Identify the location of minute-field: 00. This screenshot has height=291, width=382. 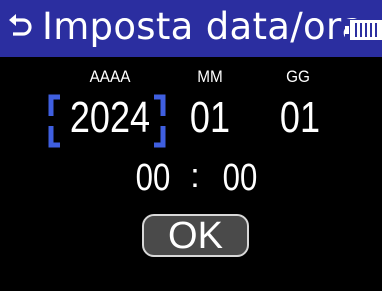
(240, 178).